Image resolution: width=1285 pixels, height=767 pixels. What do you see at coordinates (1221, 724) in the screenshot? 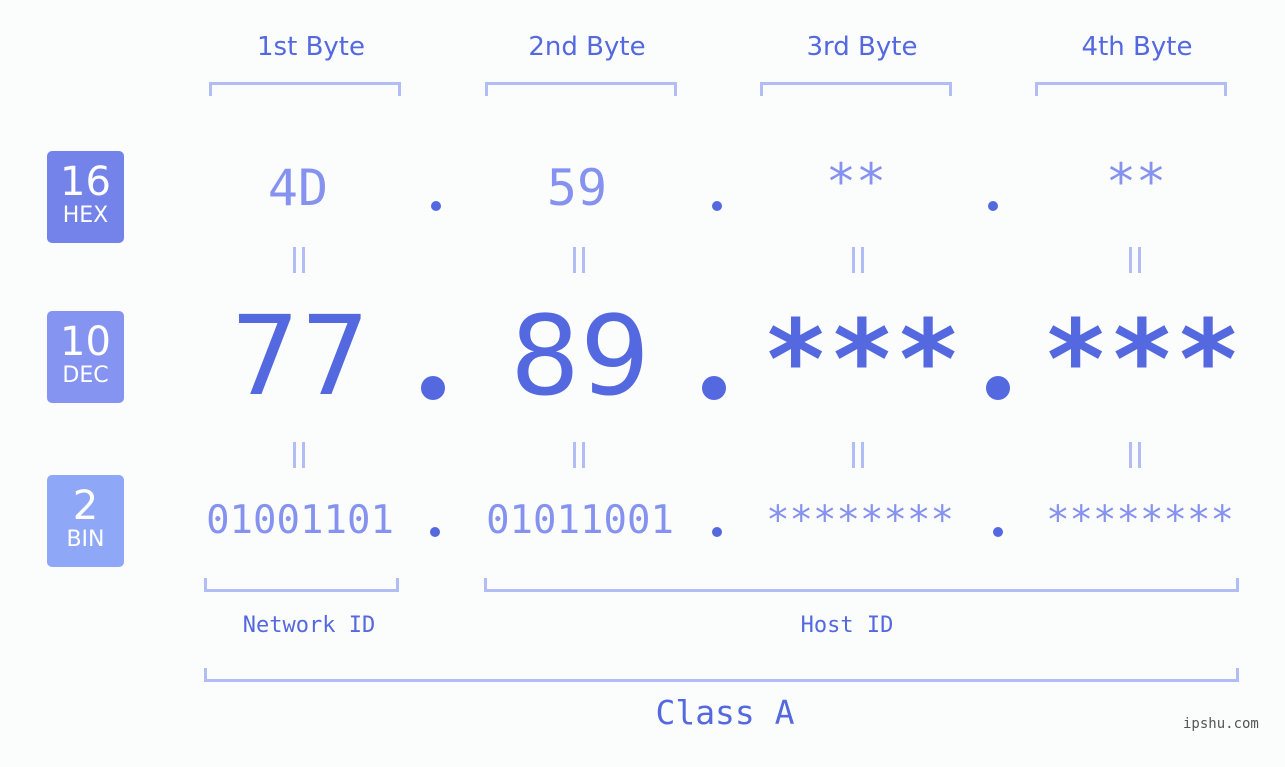
I see `watermark: ipshu.com` at bounding box center [1221, 724].